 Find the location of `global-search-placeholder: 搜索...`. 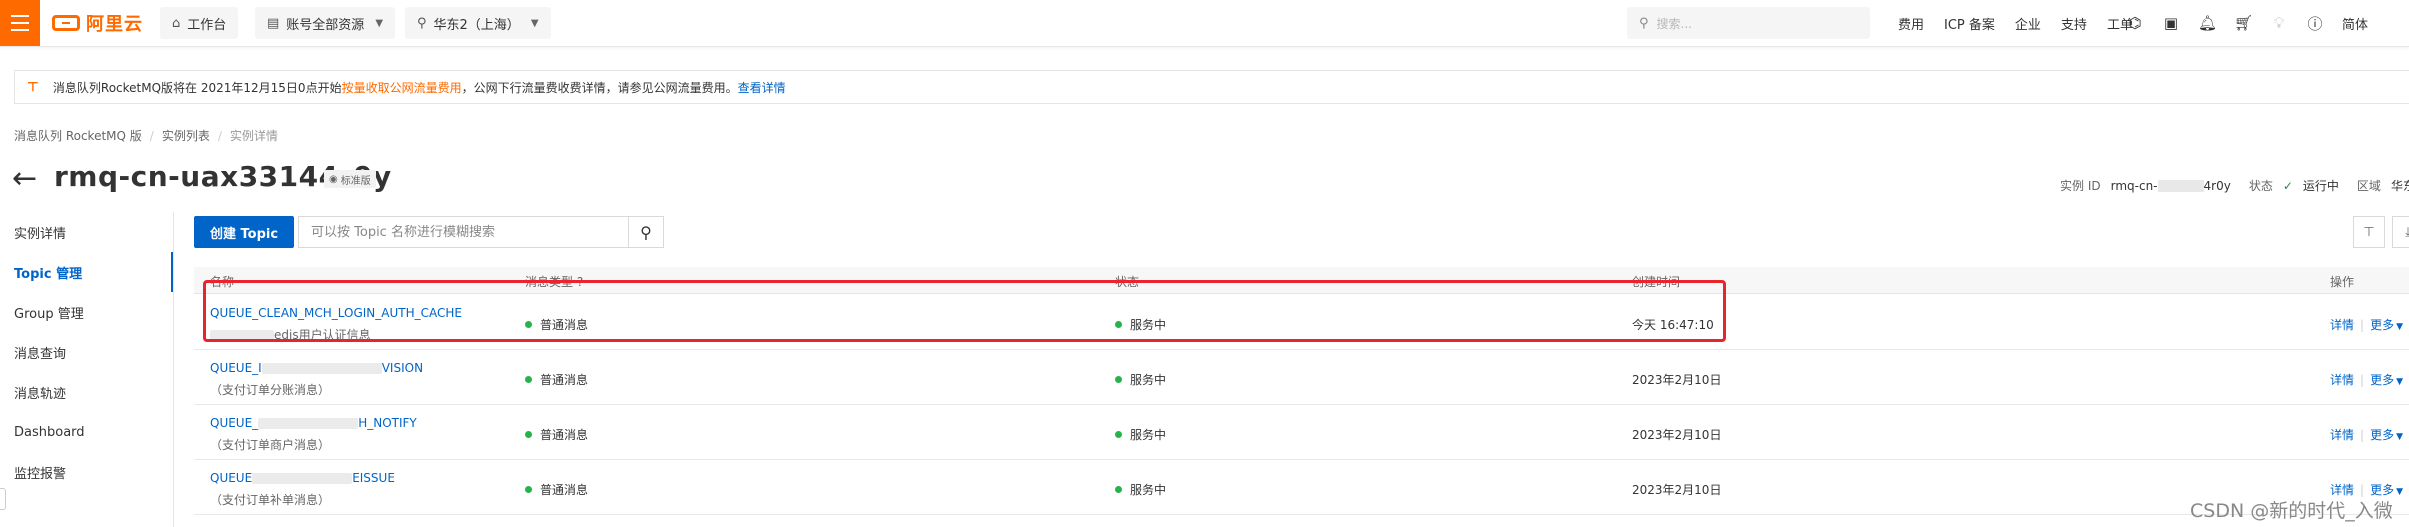

global-search-placeholder: 搜索... is located at coordinates (1674, 23).